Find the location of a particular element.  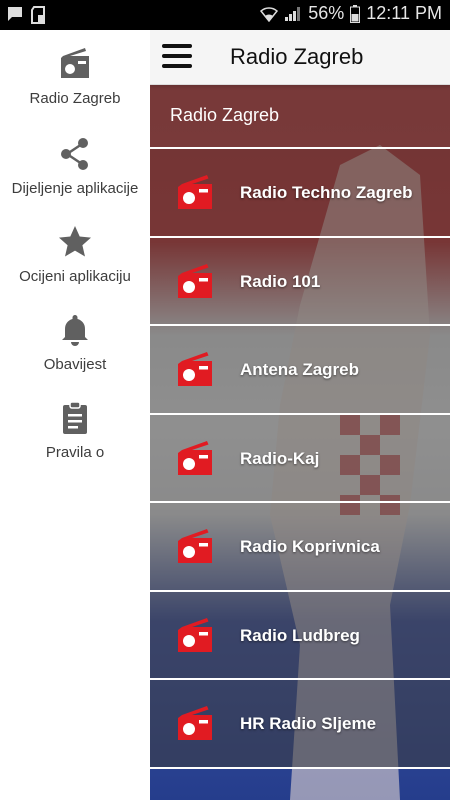

drawer-item-label: Radio Zagreb is located at coordinates (75, 98).